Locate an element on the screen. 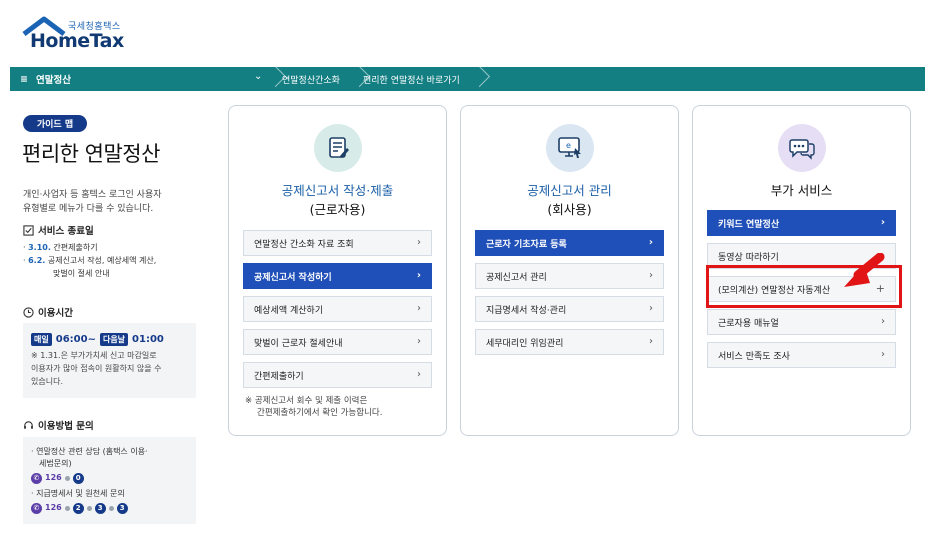 The height and width of the screenshot is (558, 935). chat-bubble-icon is located at coordinates (802, 148).